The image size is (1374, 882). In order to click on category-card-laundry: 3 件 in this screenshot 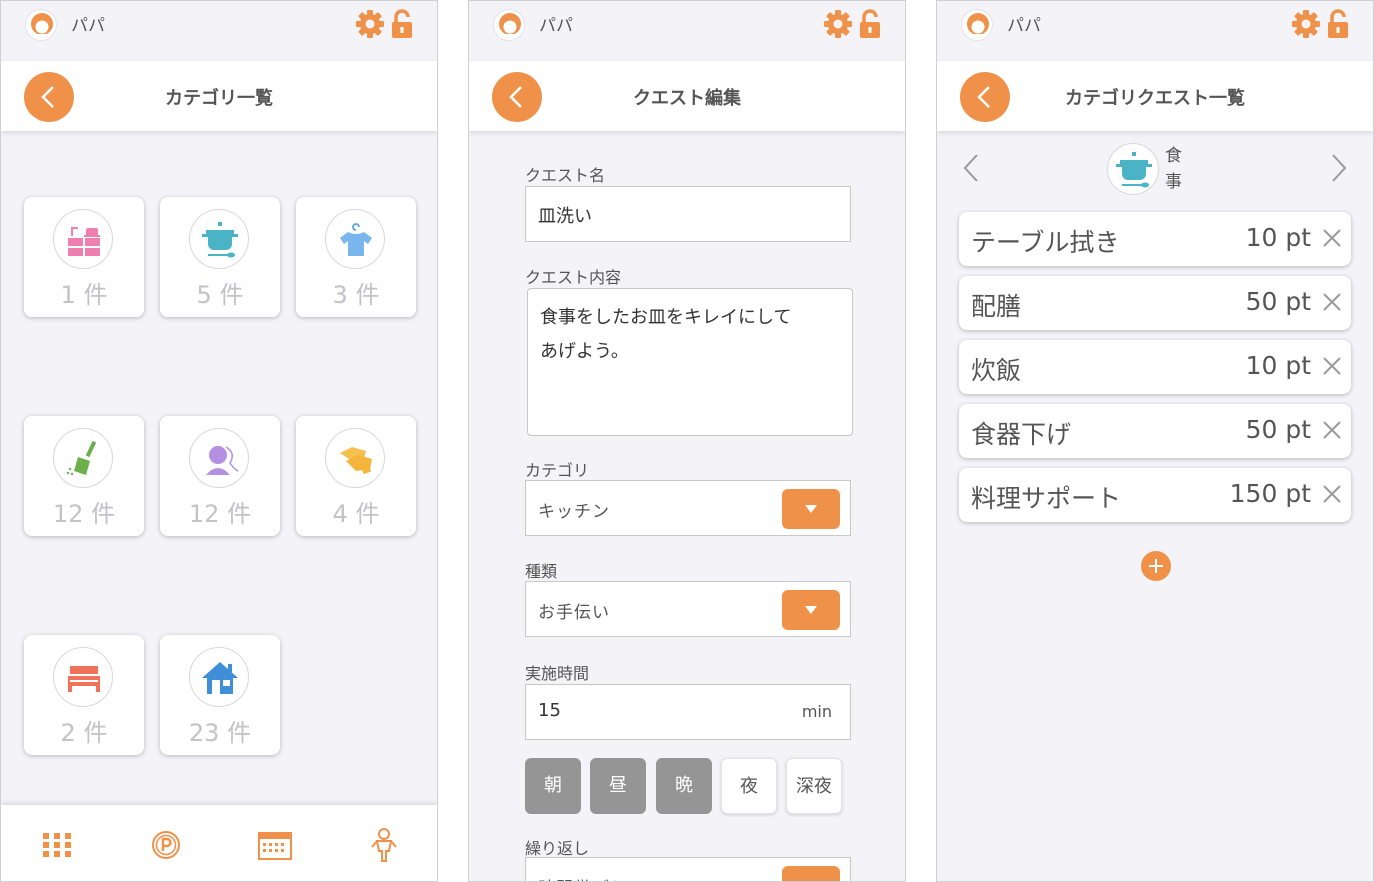, I will do `click(356, 257)`.